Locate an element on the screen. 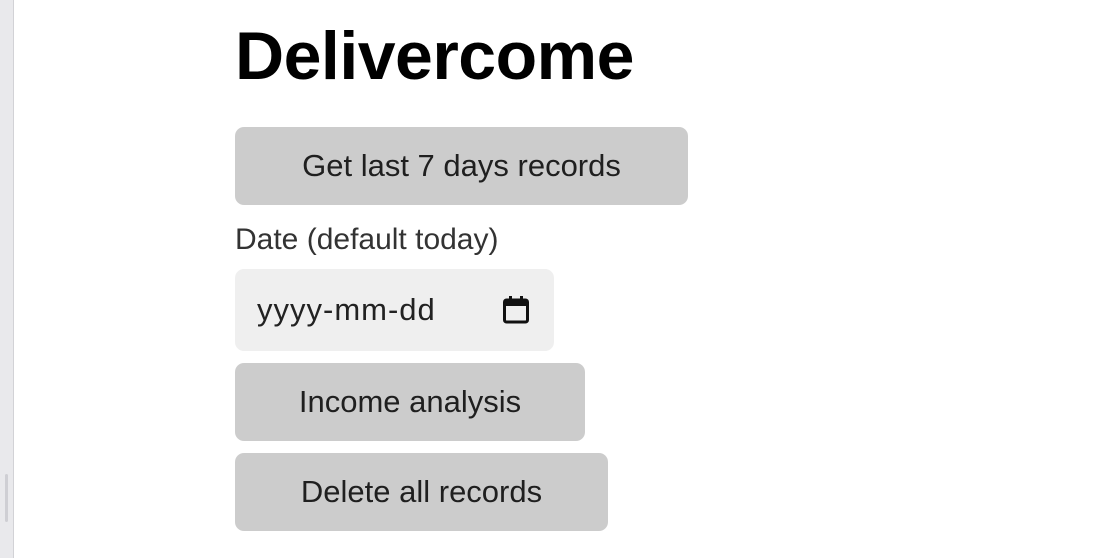 This screenshot has height=558, width=1094. calendar-icon is located at coordinates (516, 310).